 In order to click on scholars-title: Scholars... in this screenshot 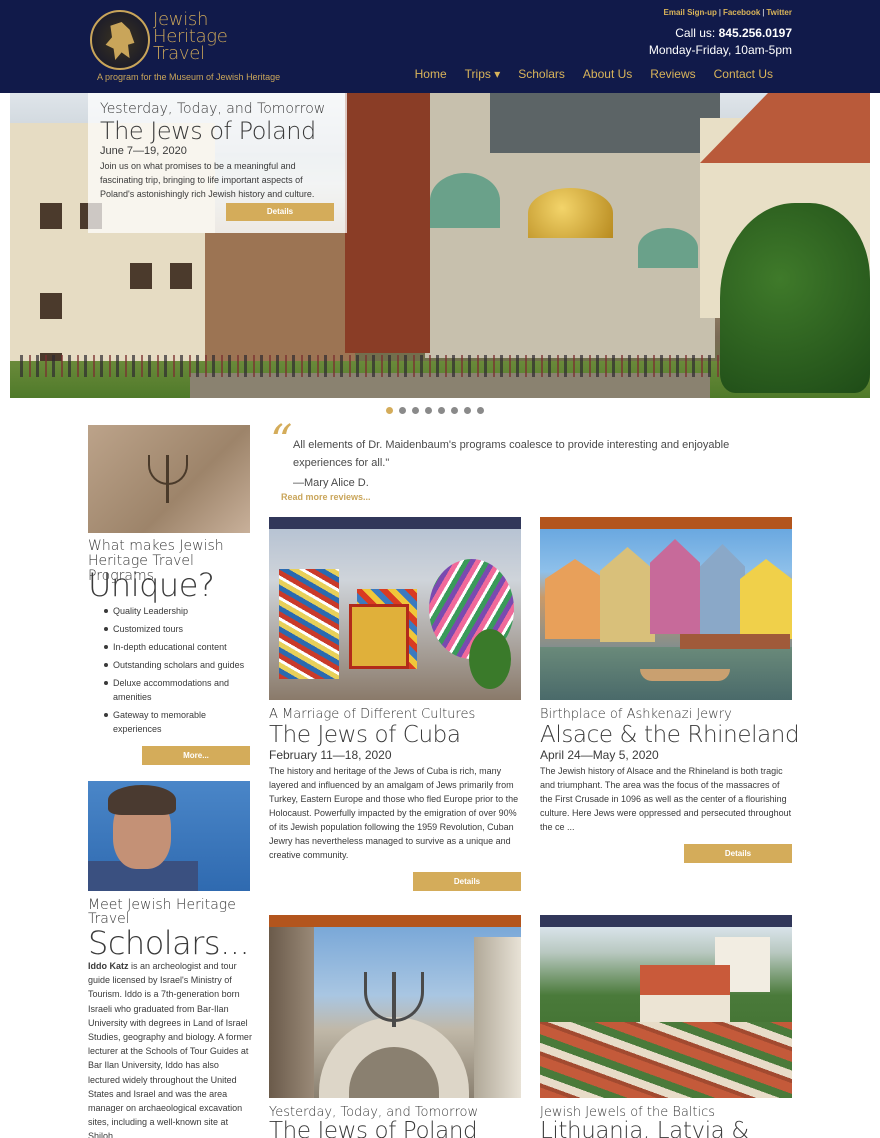, I will do `click(169, 943)`.